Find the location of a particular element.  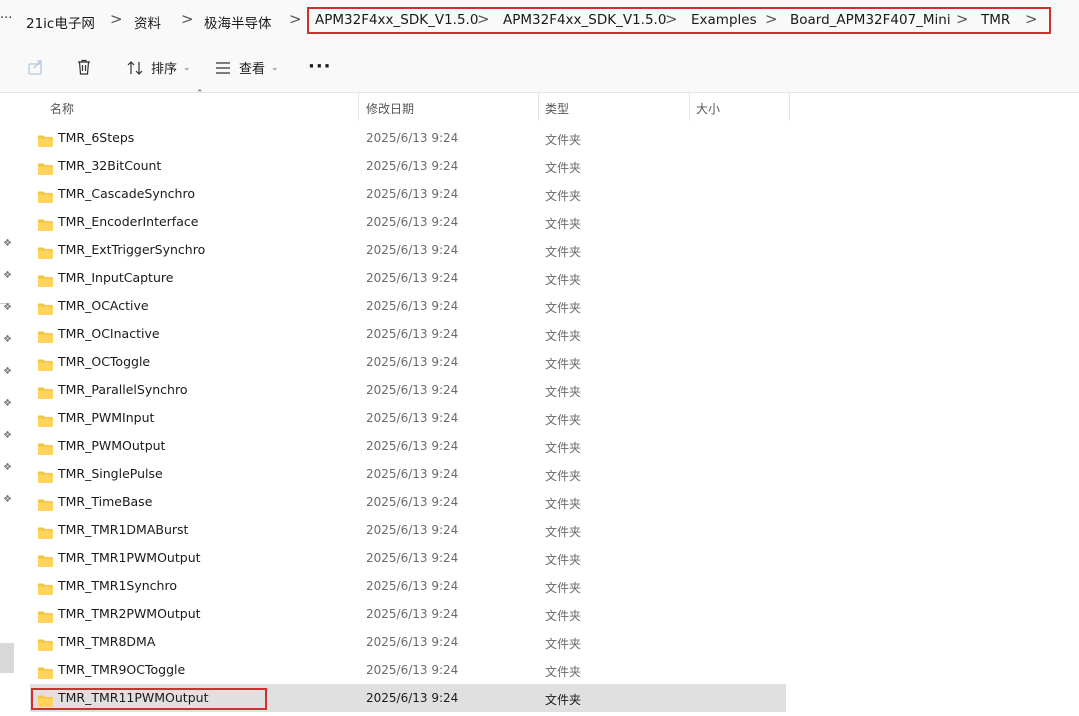

sort-button: 排序 ⌄ is located at coordinates (158, 67).